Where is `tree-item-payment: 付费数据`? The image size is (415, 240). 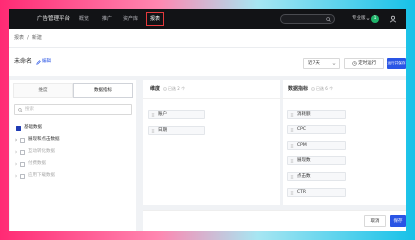 tree-item-payment: 付费数据 is located at coordinates (73, 164).